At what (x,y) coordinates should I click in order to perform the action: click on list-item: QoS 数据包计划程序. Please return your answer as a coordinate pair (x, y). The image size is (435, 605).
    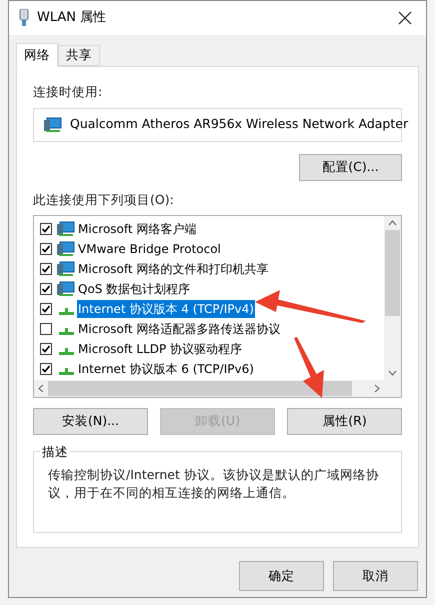
    Looking at the image, I should click on (134, 289).